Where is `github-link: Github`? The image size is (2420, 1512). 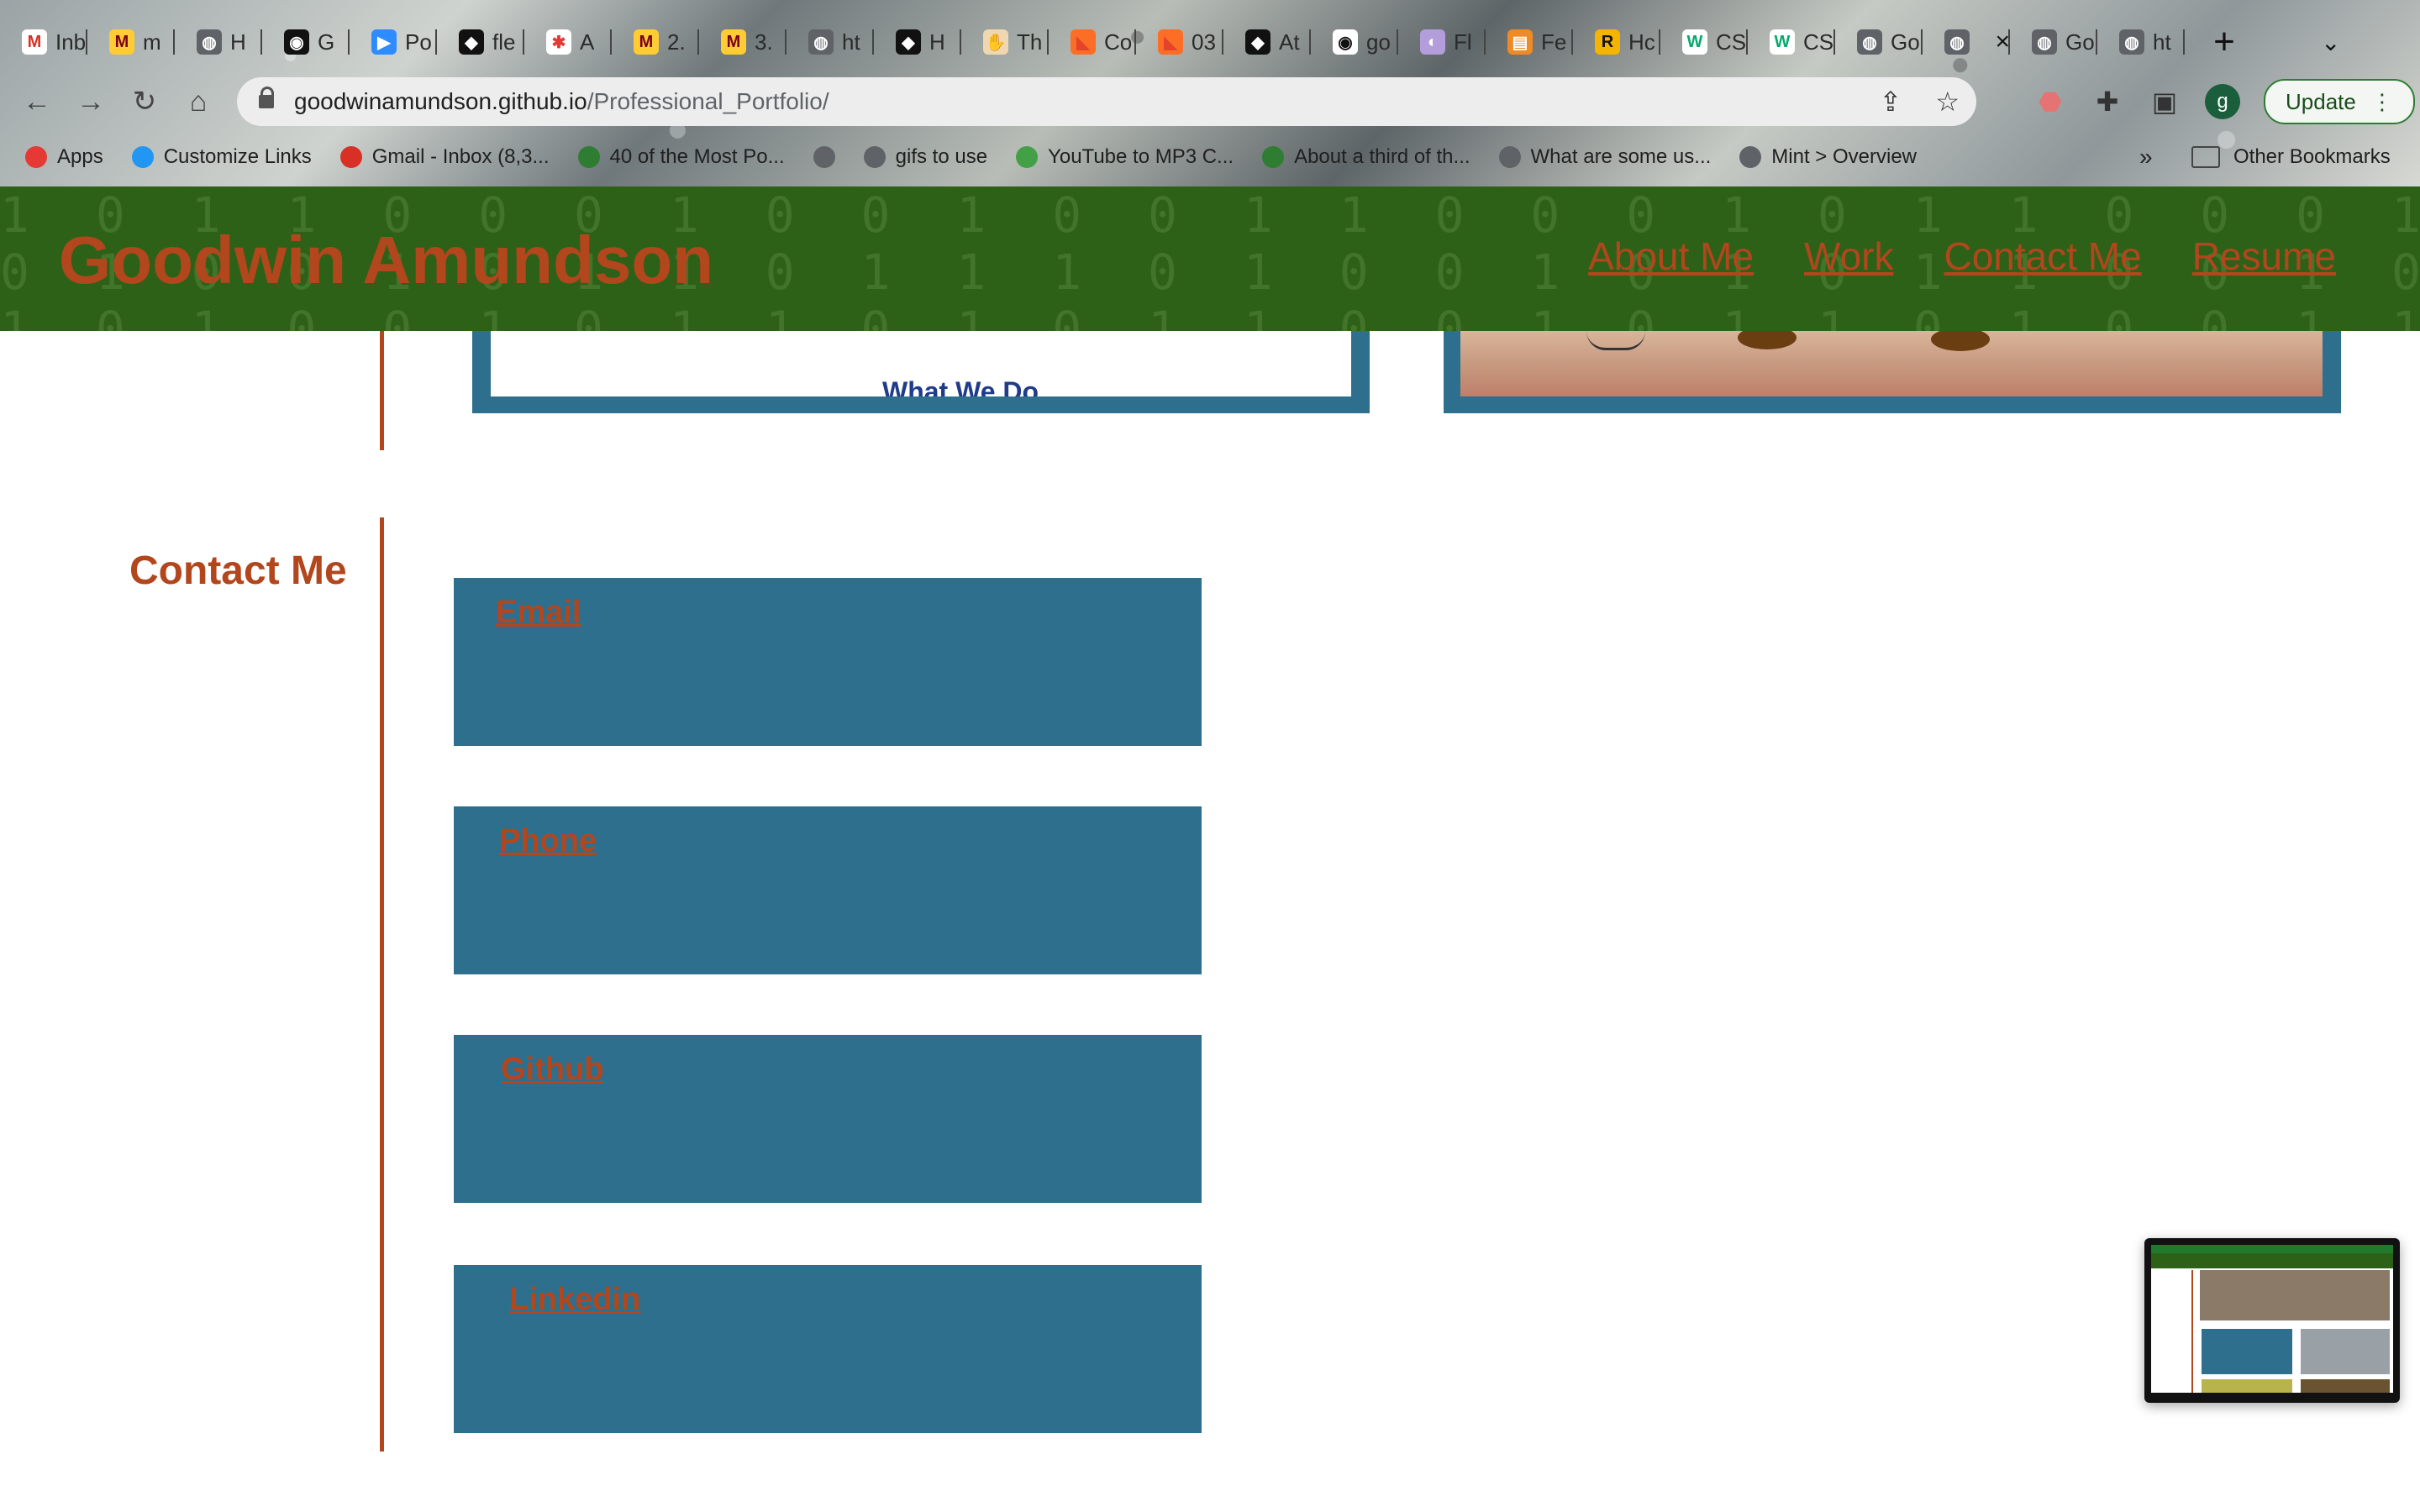 github-link: Github is located at coordinates (552, 1070).